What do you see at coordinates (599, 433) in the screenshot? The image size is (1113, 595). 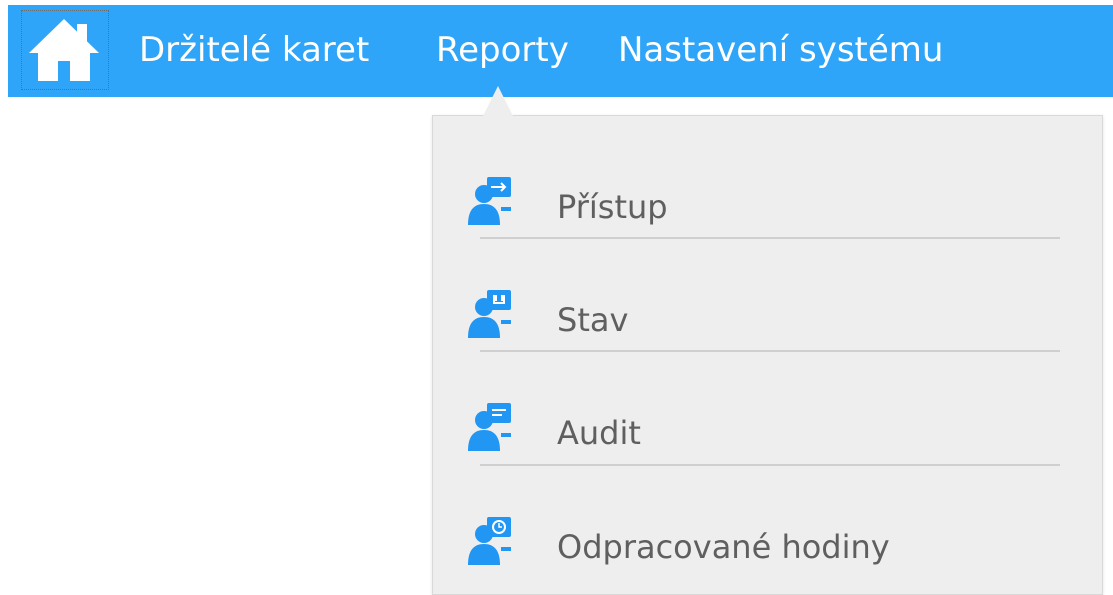 I see `menu-item-audit-label: Audit` at bounding box center [599, 433].